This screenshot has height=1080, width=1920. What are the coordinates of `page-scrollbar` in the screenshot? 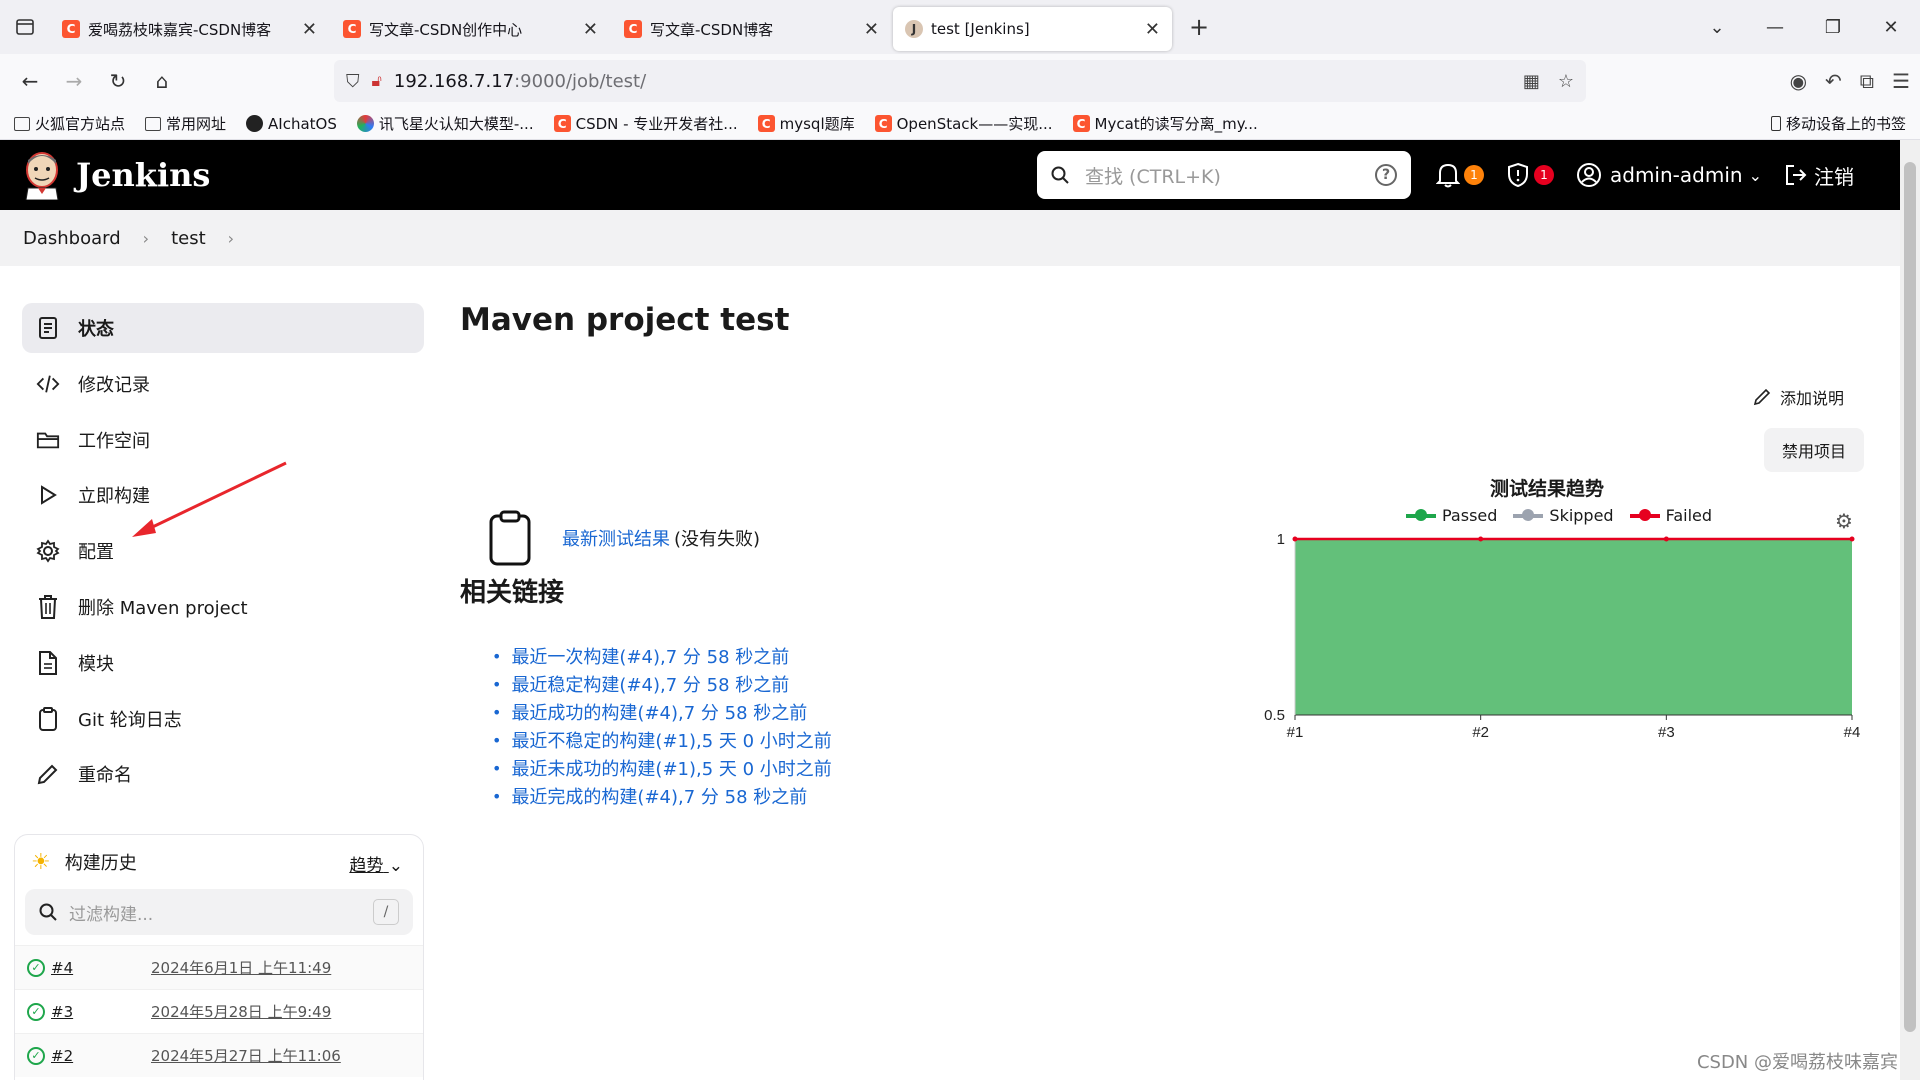 It's located at (1910, 610).